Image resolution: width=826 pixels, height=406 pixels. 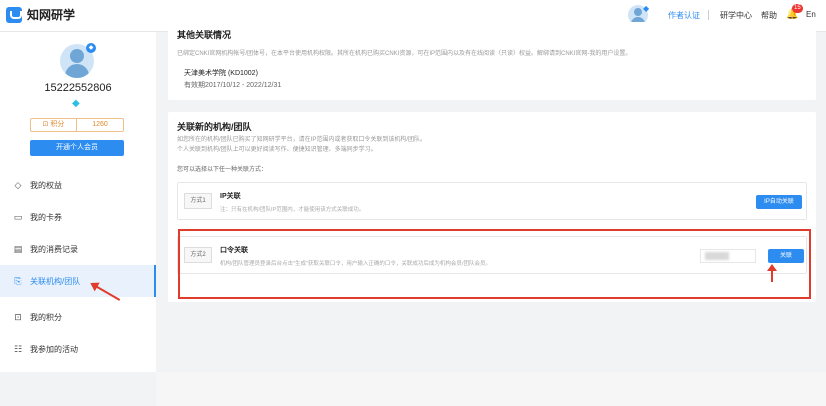 I want to click on logo-icon, so click(x=14, y=14).